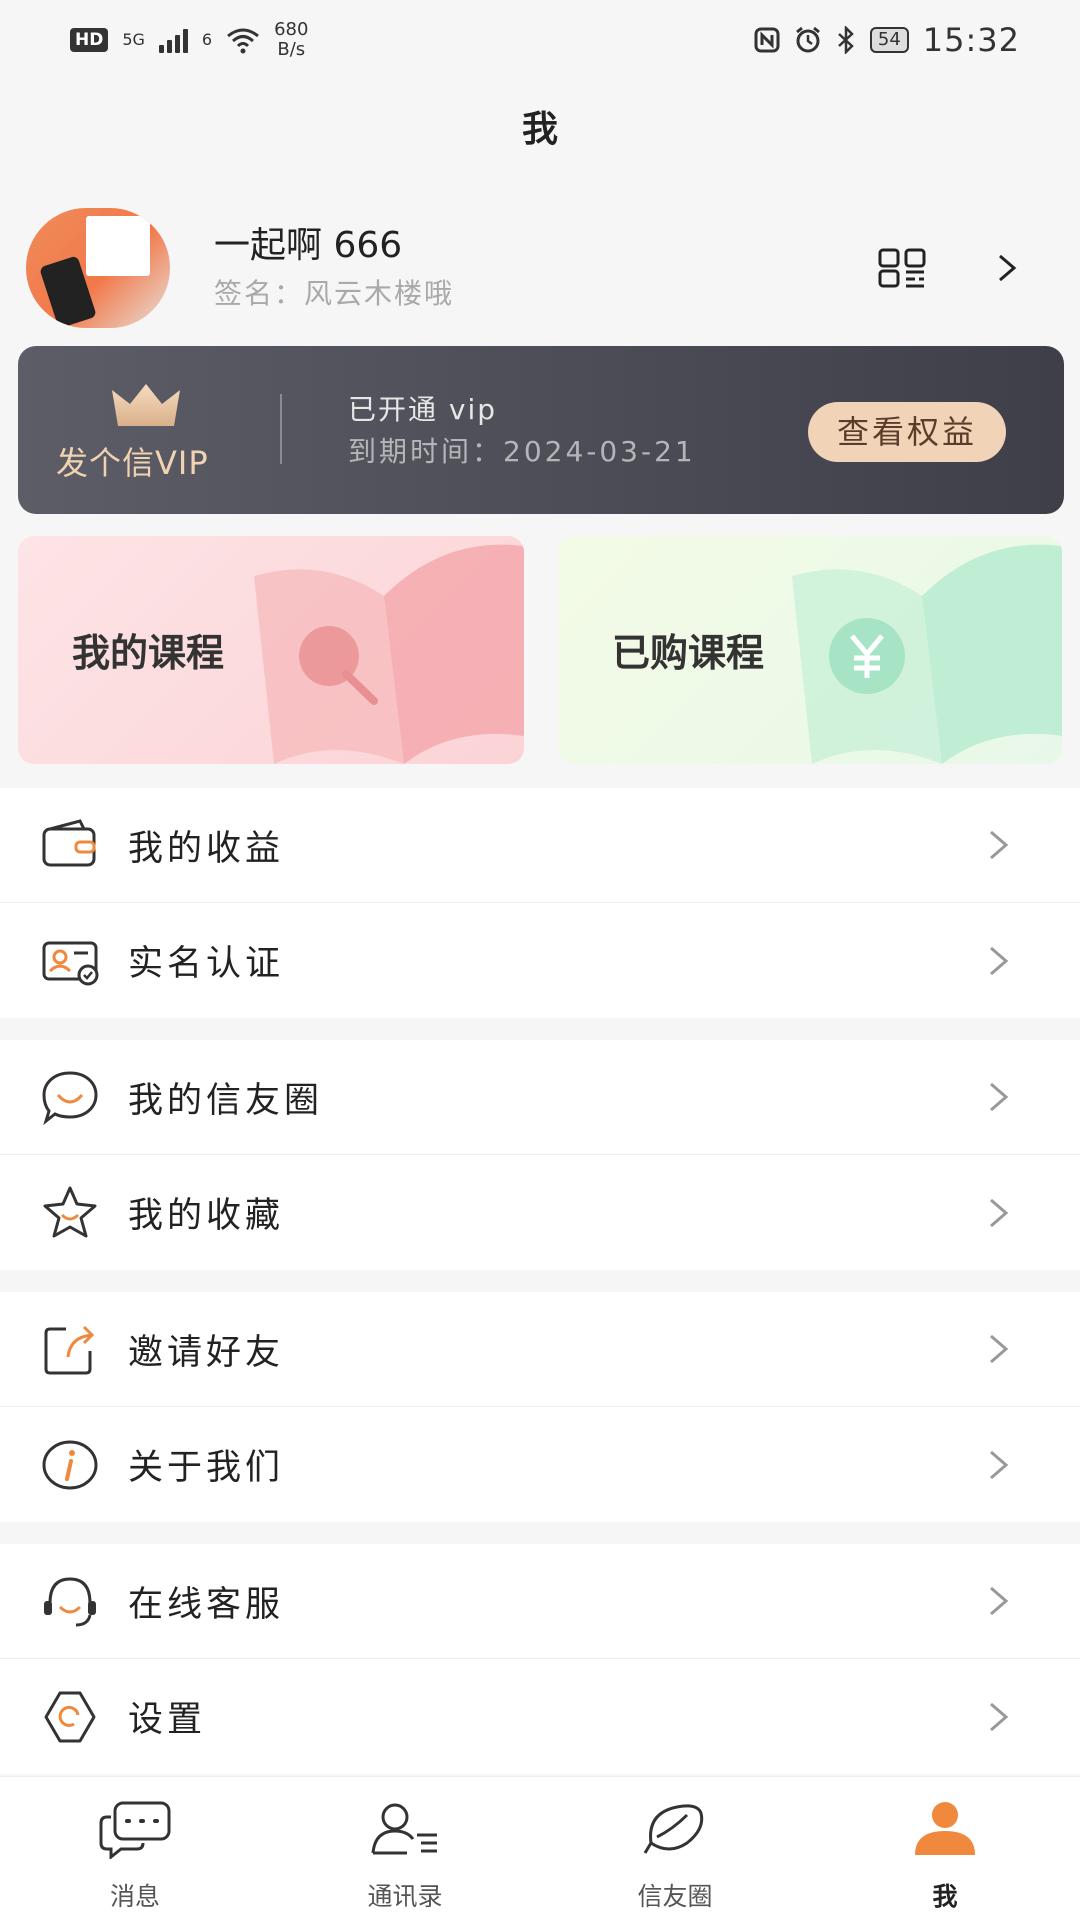  Describe the element at coordinates (291, 39) in the screenshot. I see `net-speed: 680 B/s` at that location.